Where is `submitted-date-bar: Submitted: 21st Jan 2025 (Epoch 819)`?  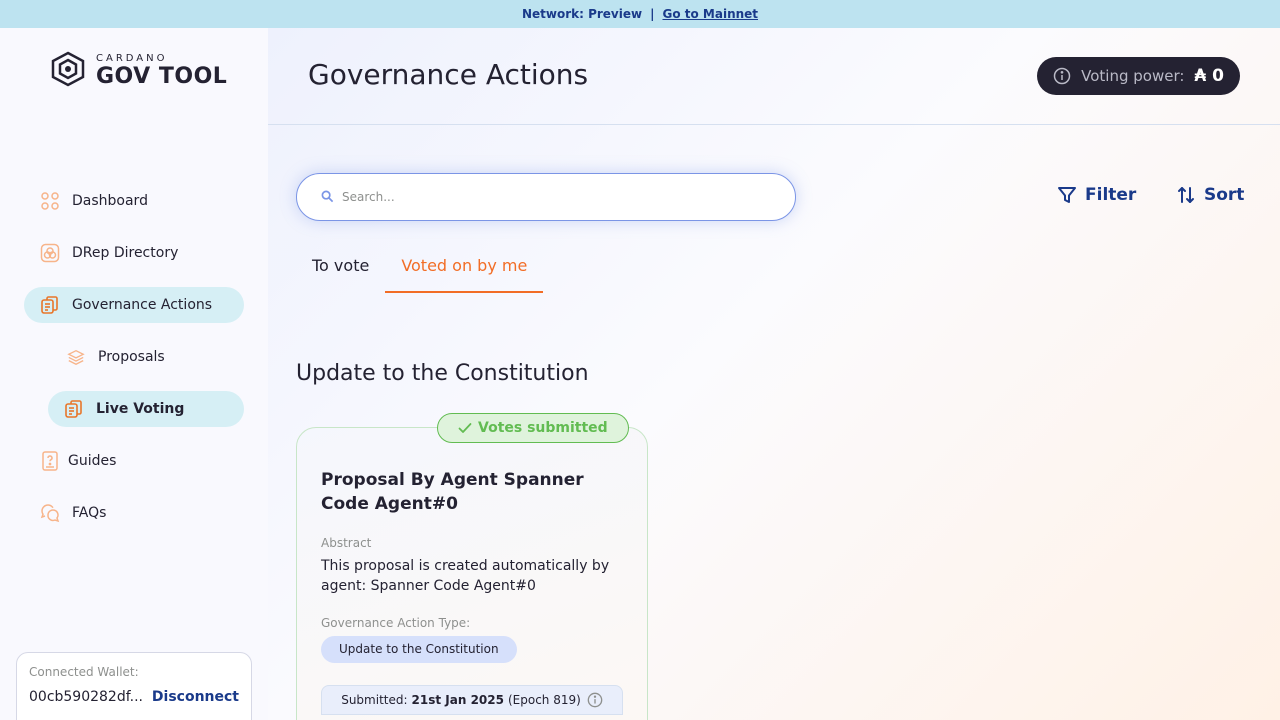 submitted-date-bar: Submitted: 21st Jan 2025 (Epoch 819) is located at coordinates (472, 700).